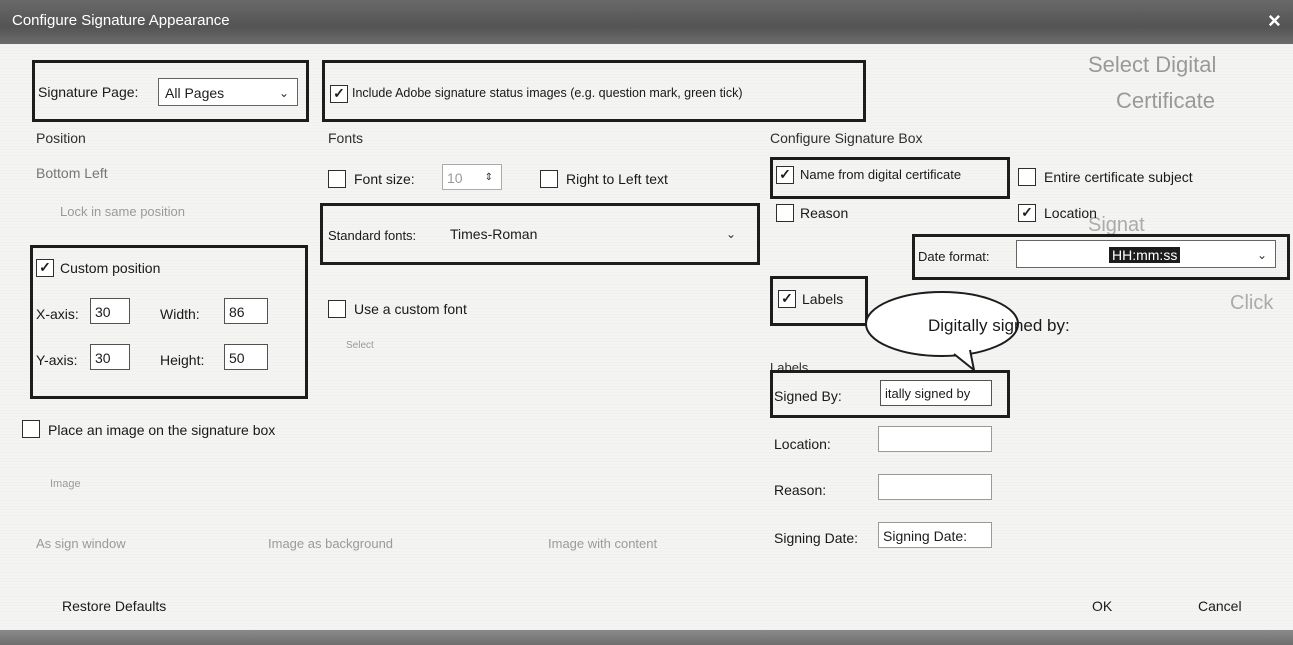  What do you see at coordinates (594, 234) in the screenshot?
I see `standard-fonts-select: Times-Roman ⌄` at bounding box center [594, 234].